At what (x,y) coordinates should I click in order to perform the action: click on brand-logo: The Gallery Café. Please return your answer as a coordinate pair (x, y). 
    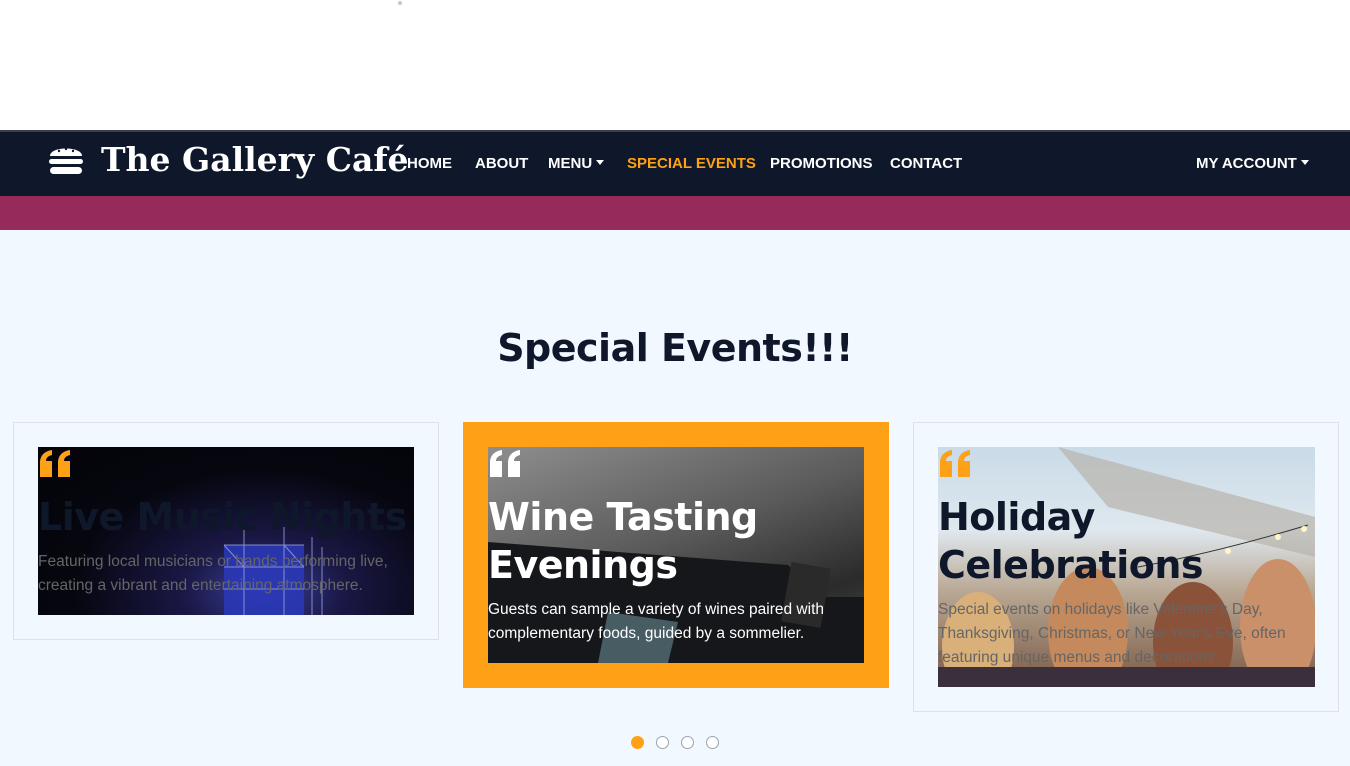
    Looking at the image, I should click on (228, 160).